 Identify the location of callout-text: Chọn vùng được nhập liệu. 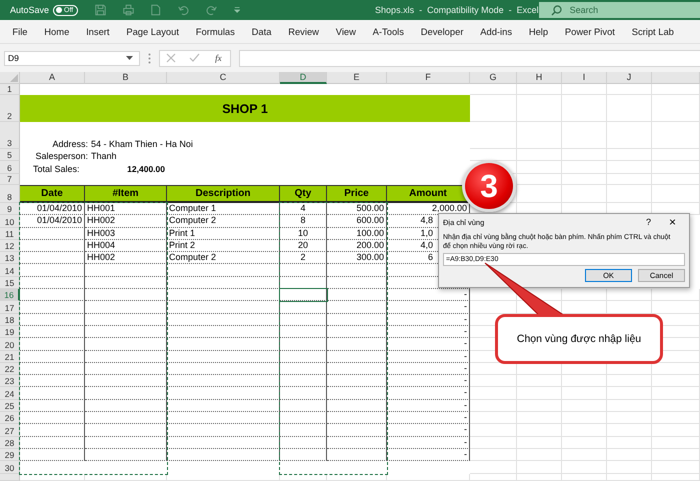
(579, 339).